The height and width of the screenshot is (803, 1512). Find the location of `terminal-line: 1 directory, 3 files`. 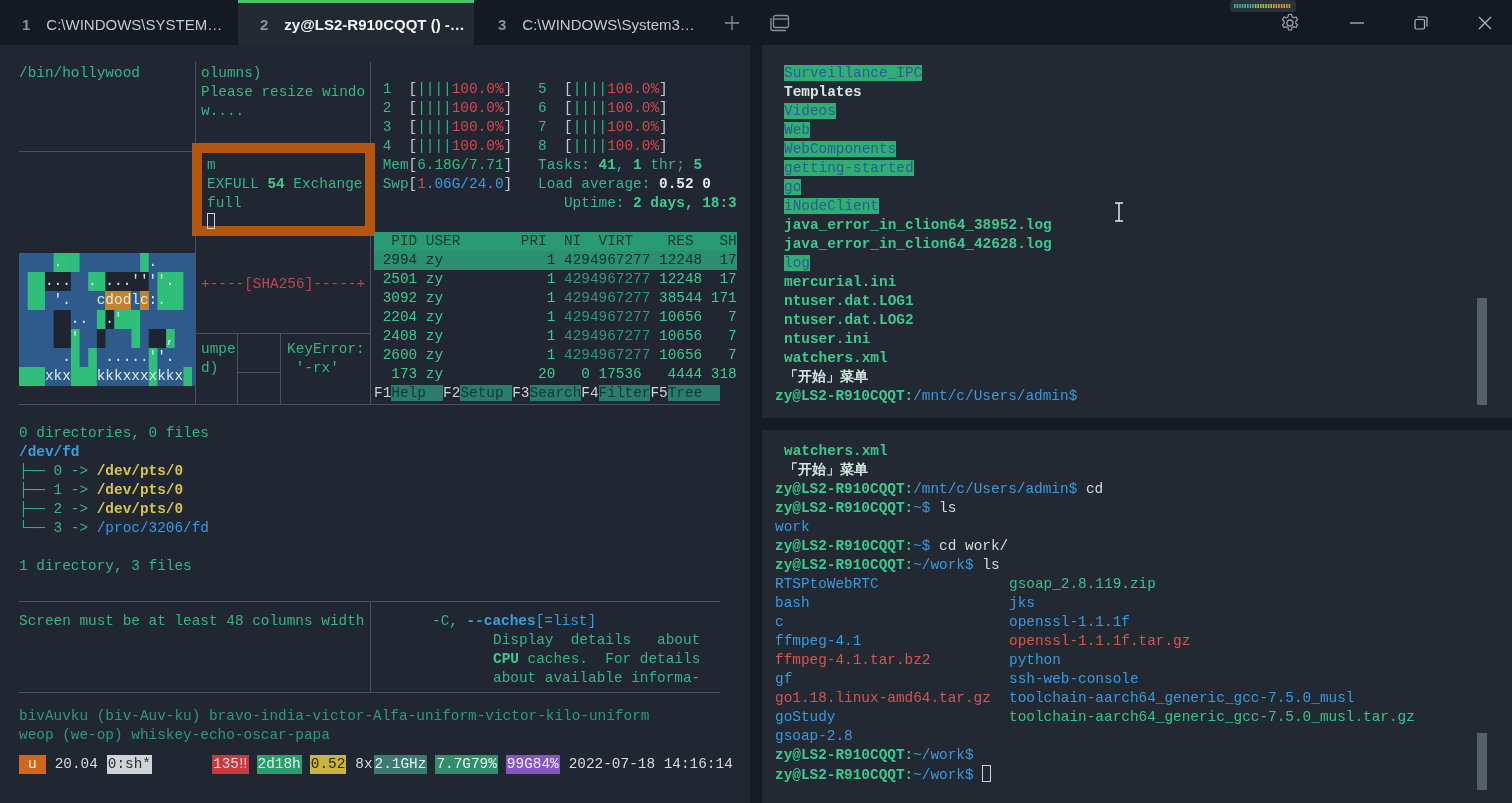

terminal-line: 1 directory, 3 files is located at coordinates (106, 566).